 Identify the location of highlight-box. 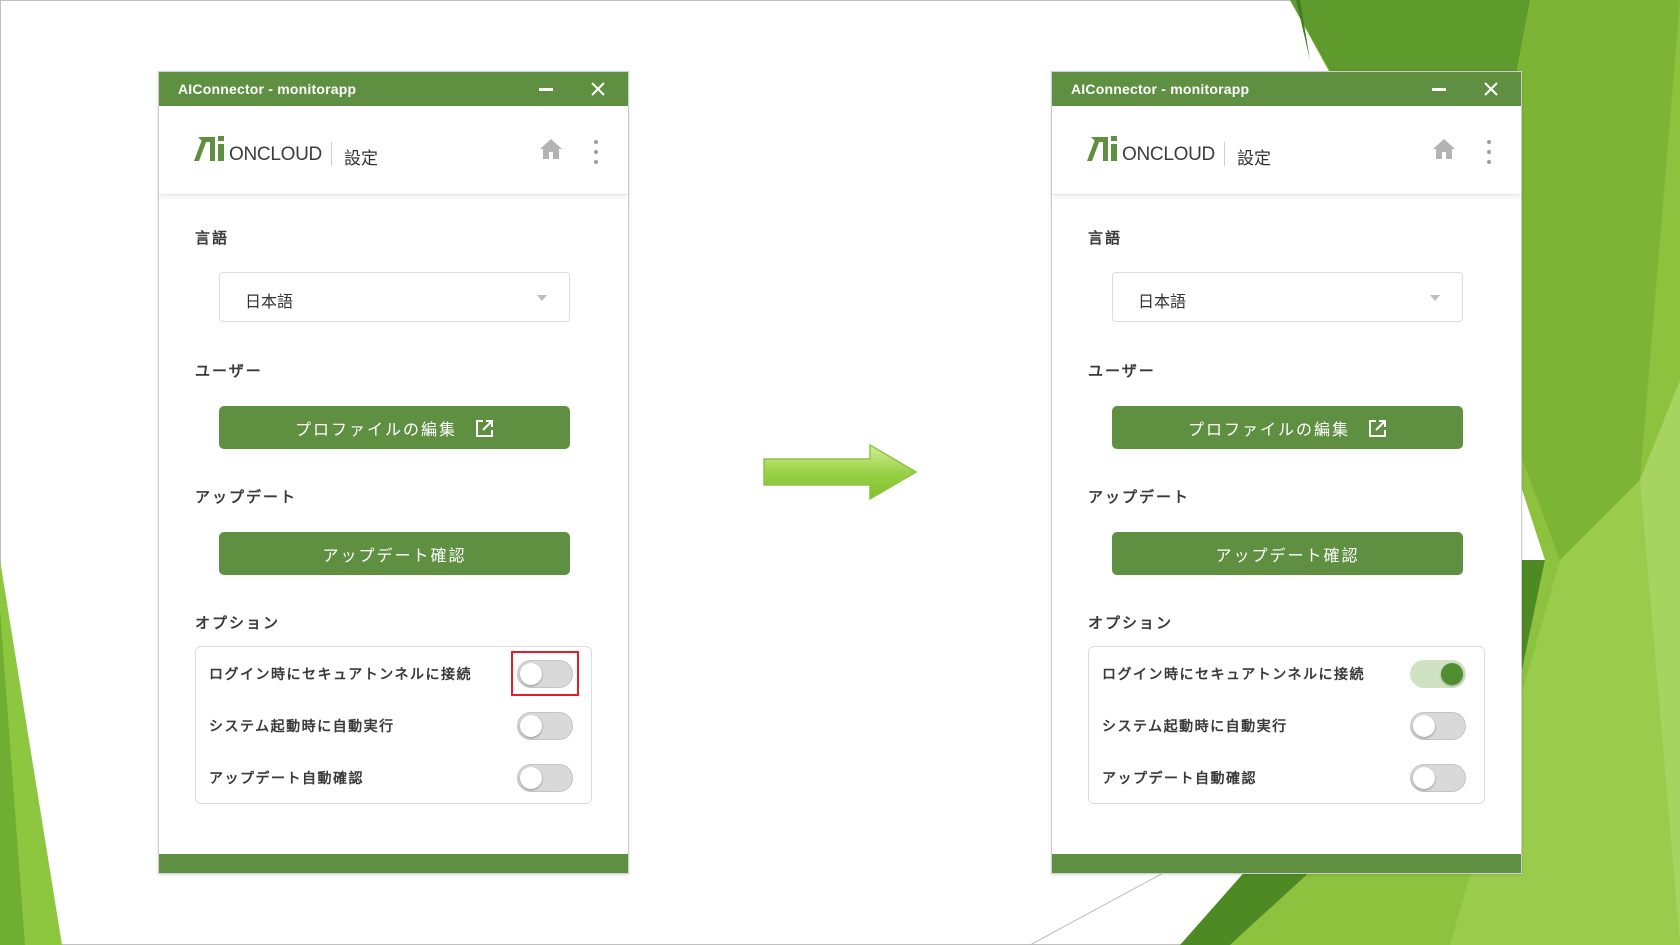
(545, 673).